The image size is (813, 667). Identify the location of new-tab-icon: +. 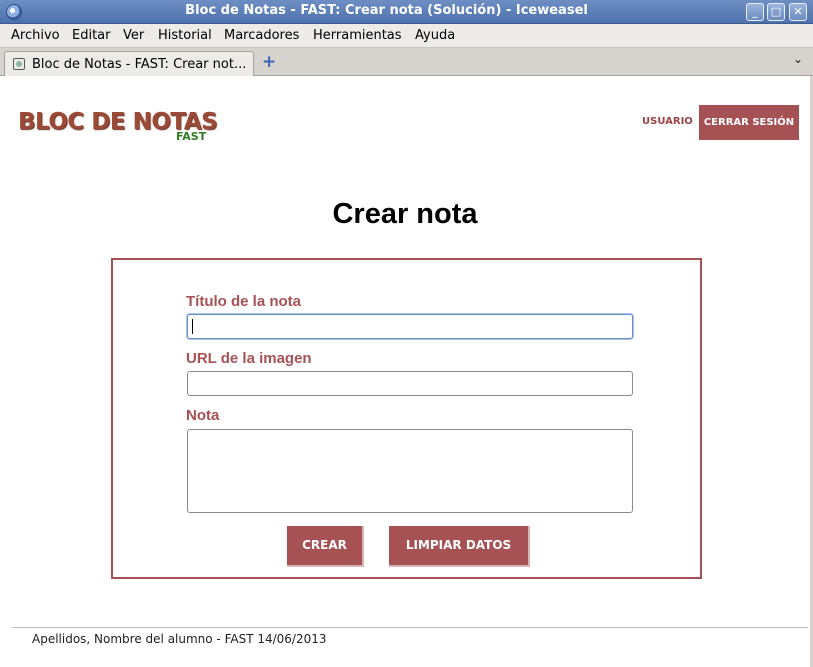
(269, 62).